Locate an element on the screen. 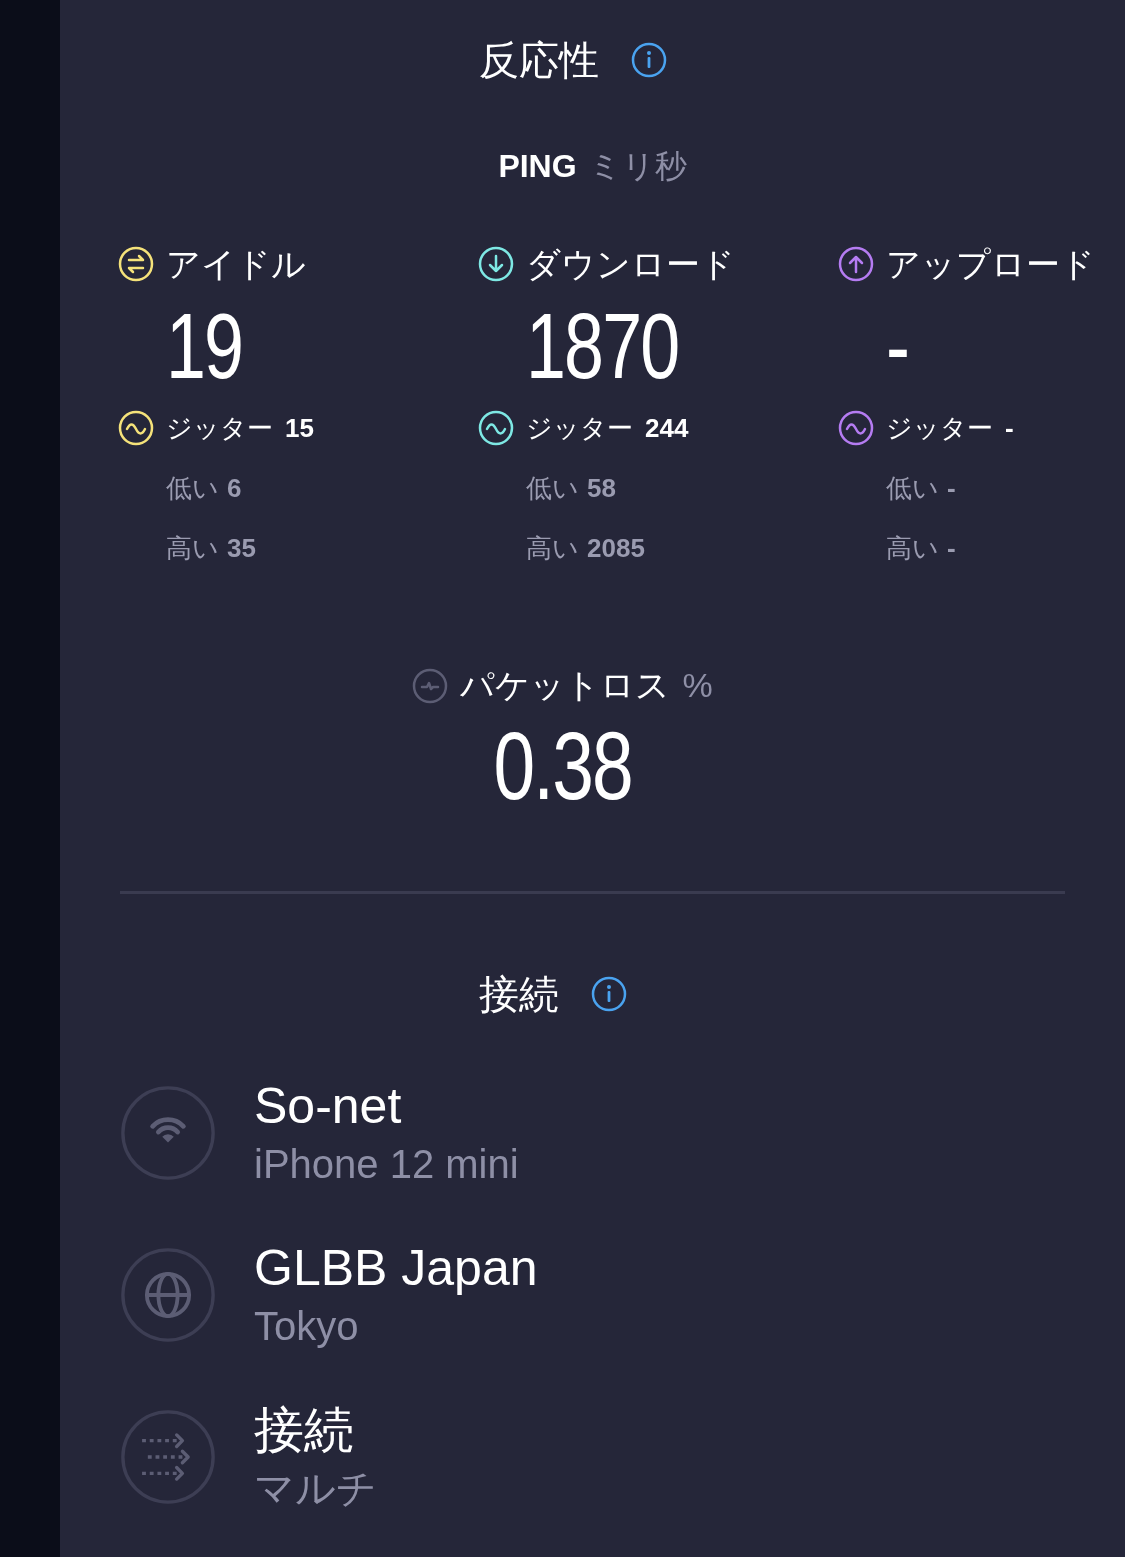 This screenshot has width=1125, height=1557. packet-loss-value: 0.38 is located at coordinates (562, 766).